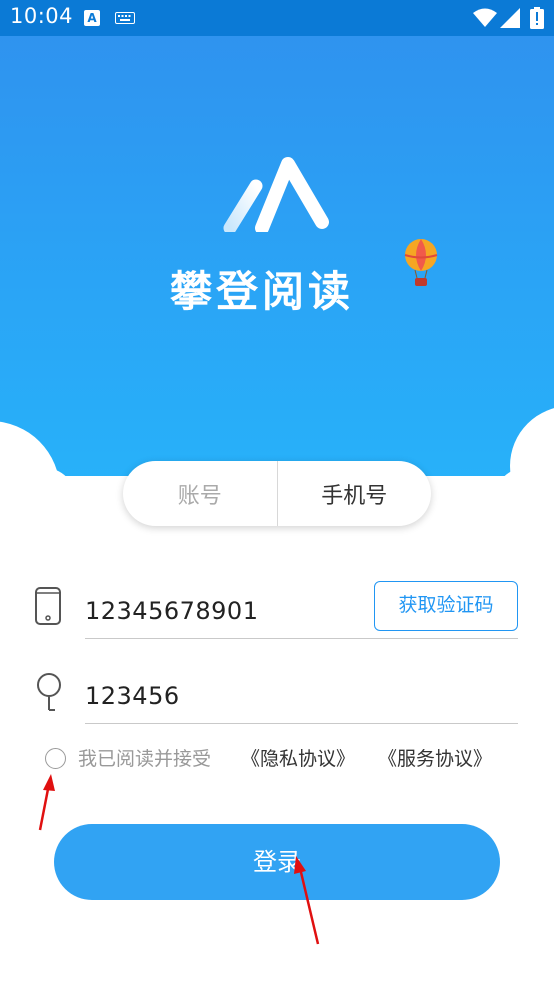  I want to click on battery-icon, so click(537, 18).